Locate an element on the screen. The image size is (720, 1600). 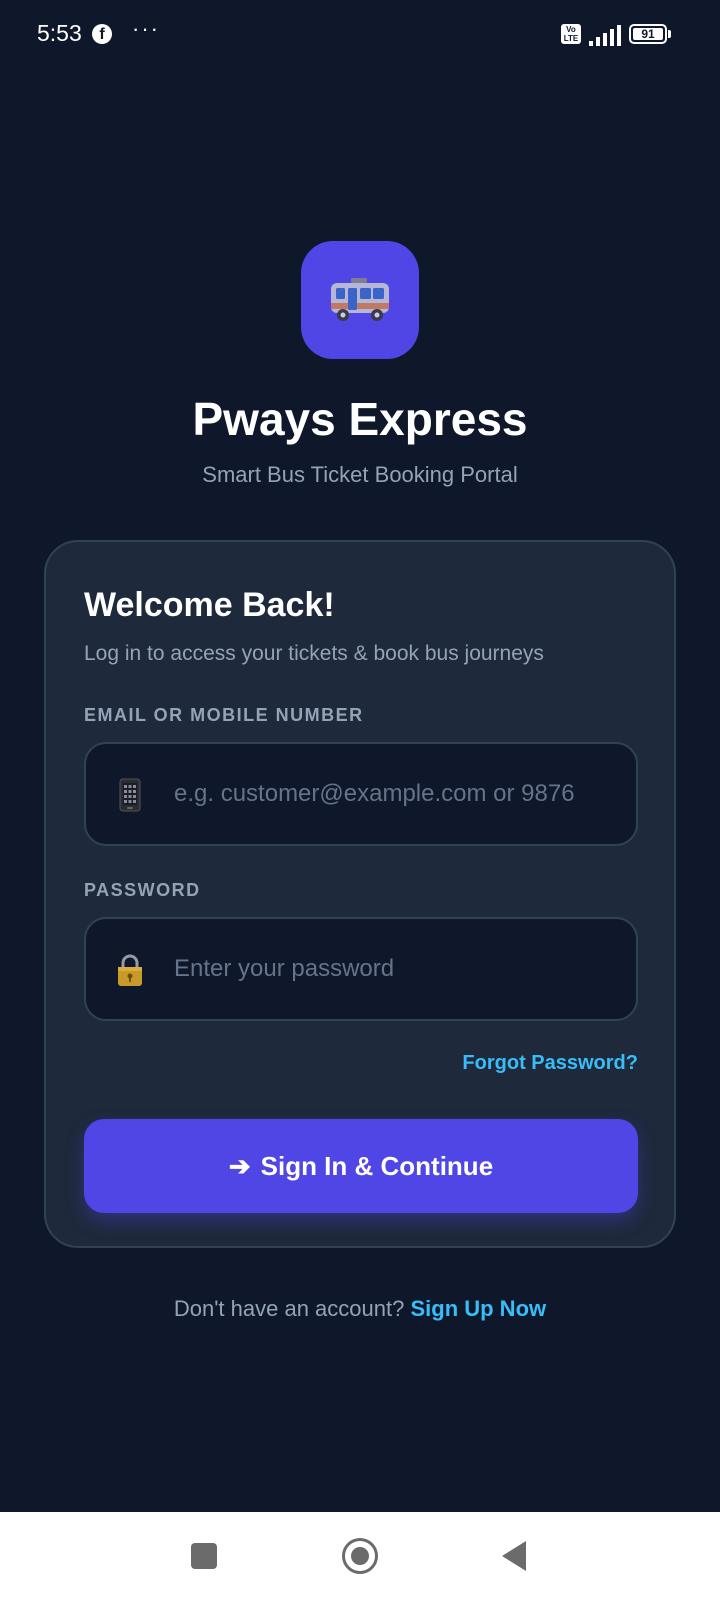
email-input-box is located at coordinates (361, 794).